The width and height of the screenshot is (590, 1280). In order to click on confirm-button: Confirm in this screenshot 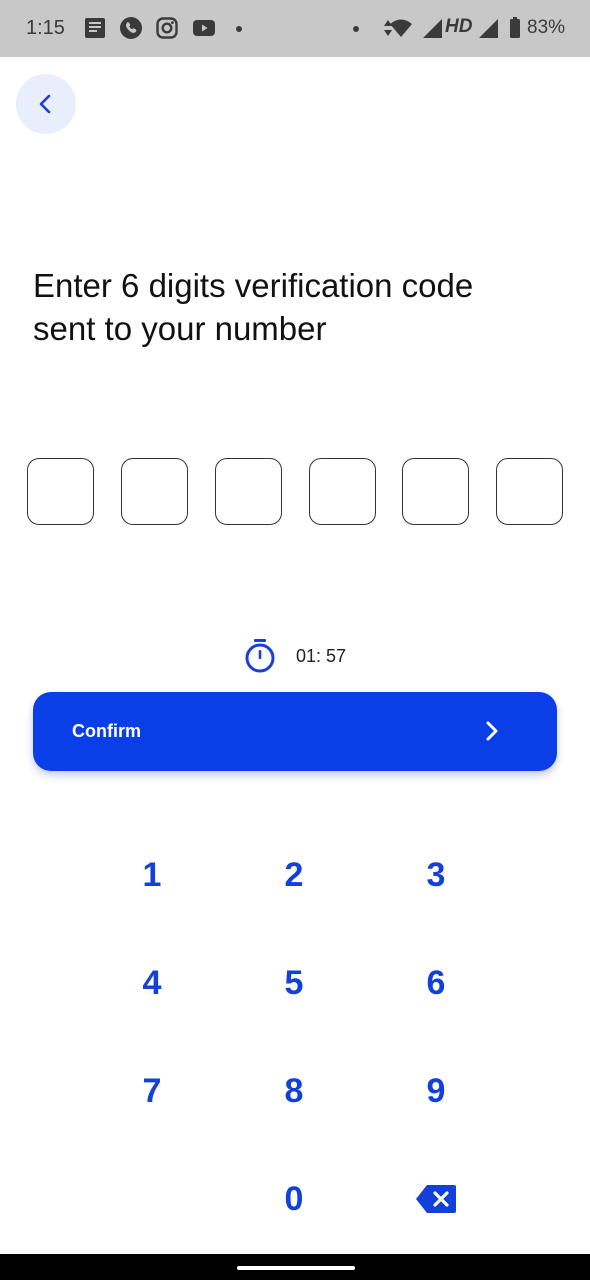, I will do `click(295, 731)`.